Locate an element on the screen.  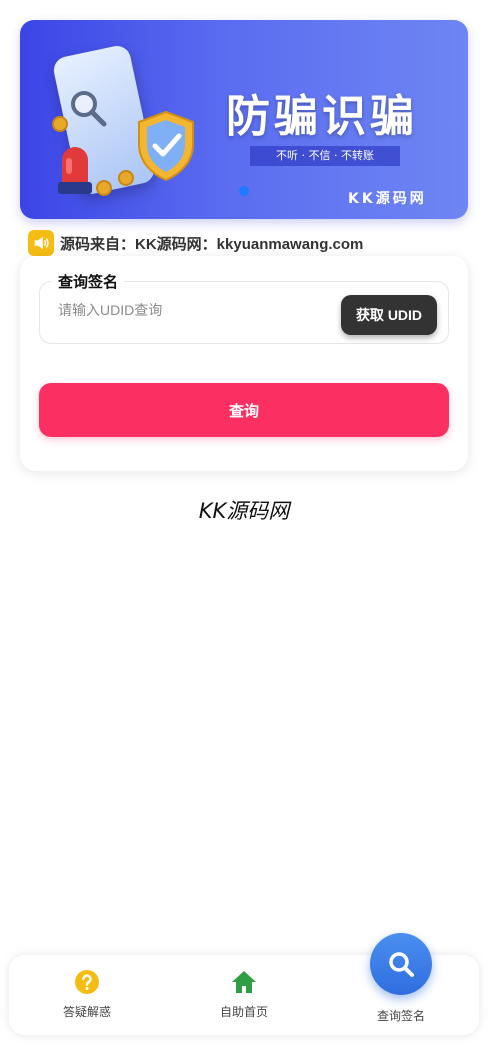
udid-fieldset: 查询签名 获取 UDID is located at coordinates (244, 307).